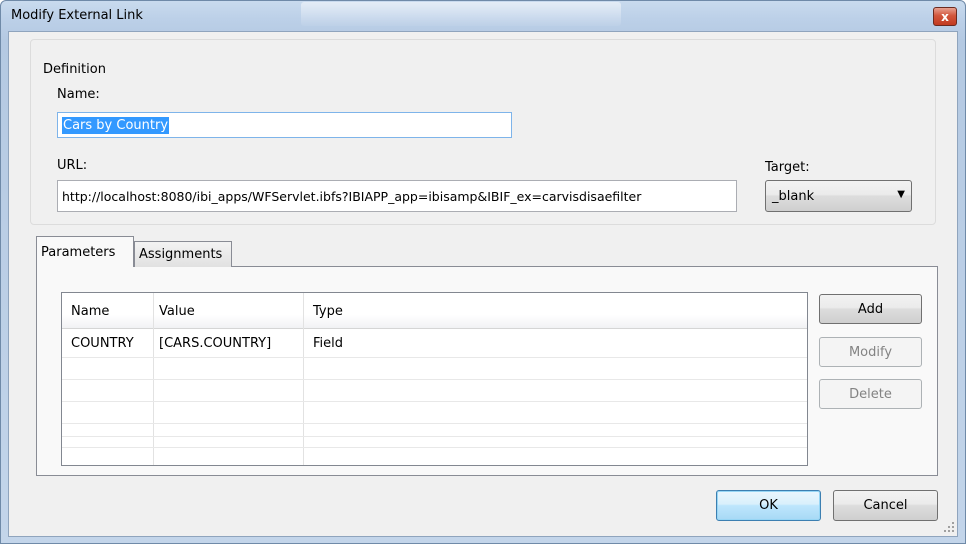 The image size is (968, 546). Describe the element at coordinates (116, 125) in the screenshot. I see `name-input-value: Cars by Country` at that location.